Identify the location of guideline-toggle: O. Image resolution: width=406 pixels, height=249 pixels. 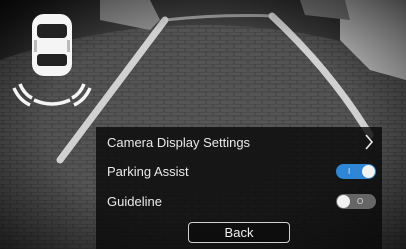
(356, 201).